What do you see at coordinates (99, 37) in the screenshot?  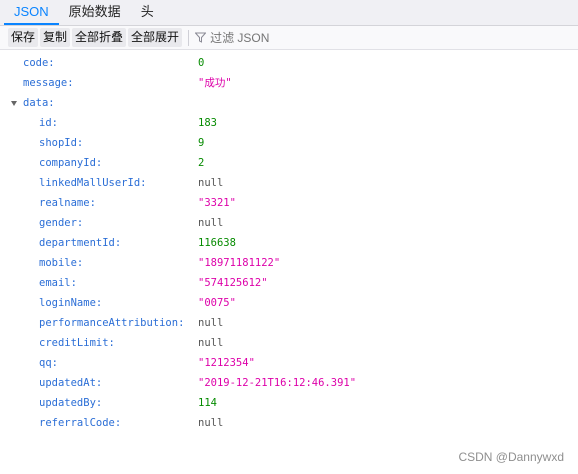 I see `collapse-all-button: 全部折叠` at bounding box center [99, 37].